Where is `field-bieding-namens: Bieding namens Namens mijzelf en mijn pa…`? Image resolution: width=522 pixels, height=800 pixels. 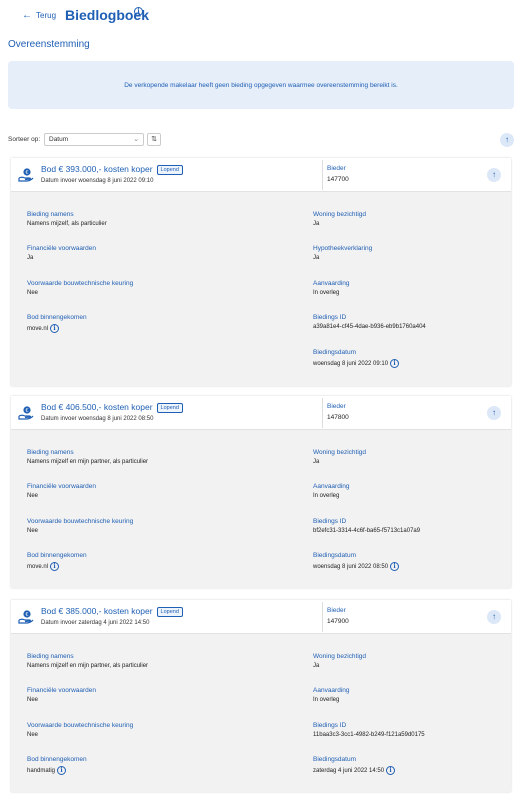
field-bieding-namens: Bieding namens Namens mijzelf en mijn pa… is located at coordinates (87, 661).